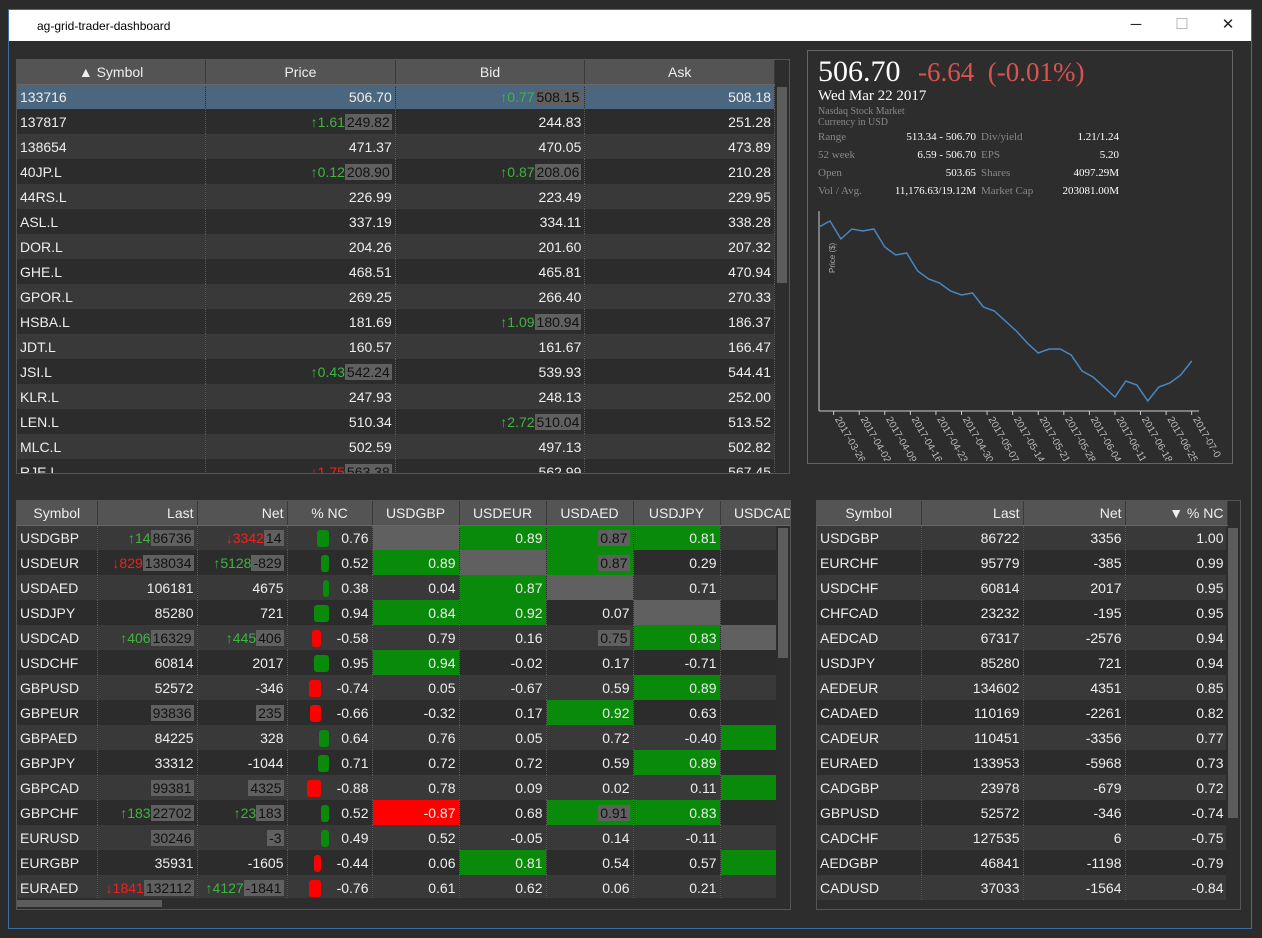 The width and height of the screenshot is (1262, 938). Describe the element at coordinates (972, 612) in the screenshot. I see `last-cell: 23232` at that location.